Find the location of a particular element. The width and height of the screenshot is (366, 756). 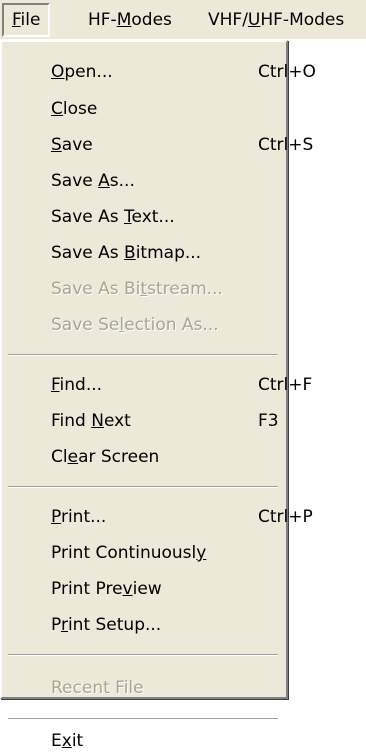

shortcut-label: Ctrl+P is located at coordinates (285, 517).